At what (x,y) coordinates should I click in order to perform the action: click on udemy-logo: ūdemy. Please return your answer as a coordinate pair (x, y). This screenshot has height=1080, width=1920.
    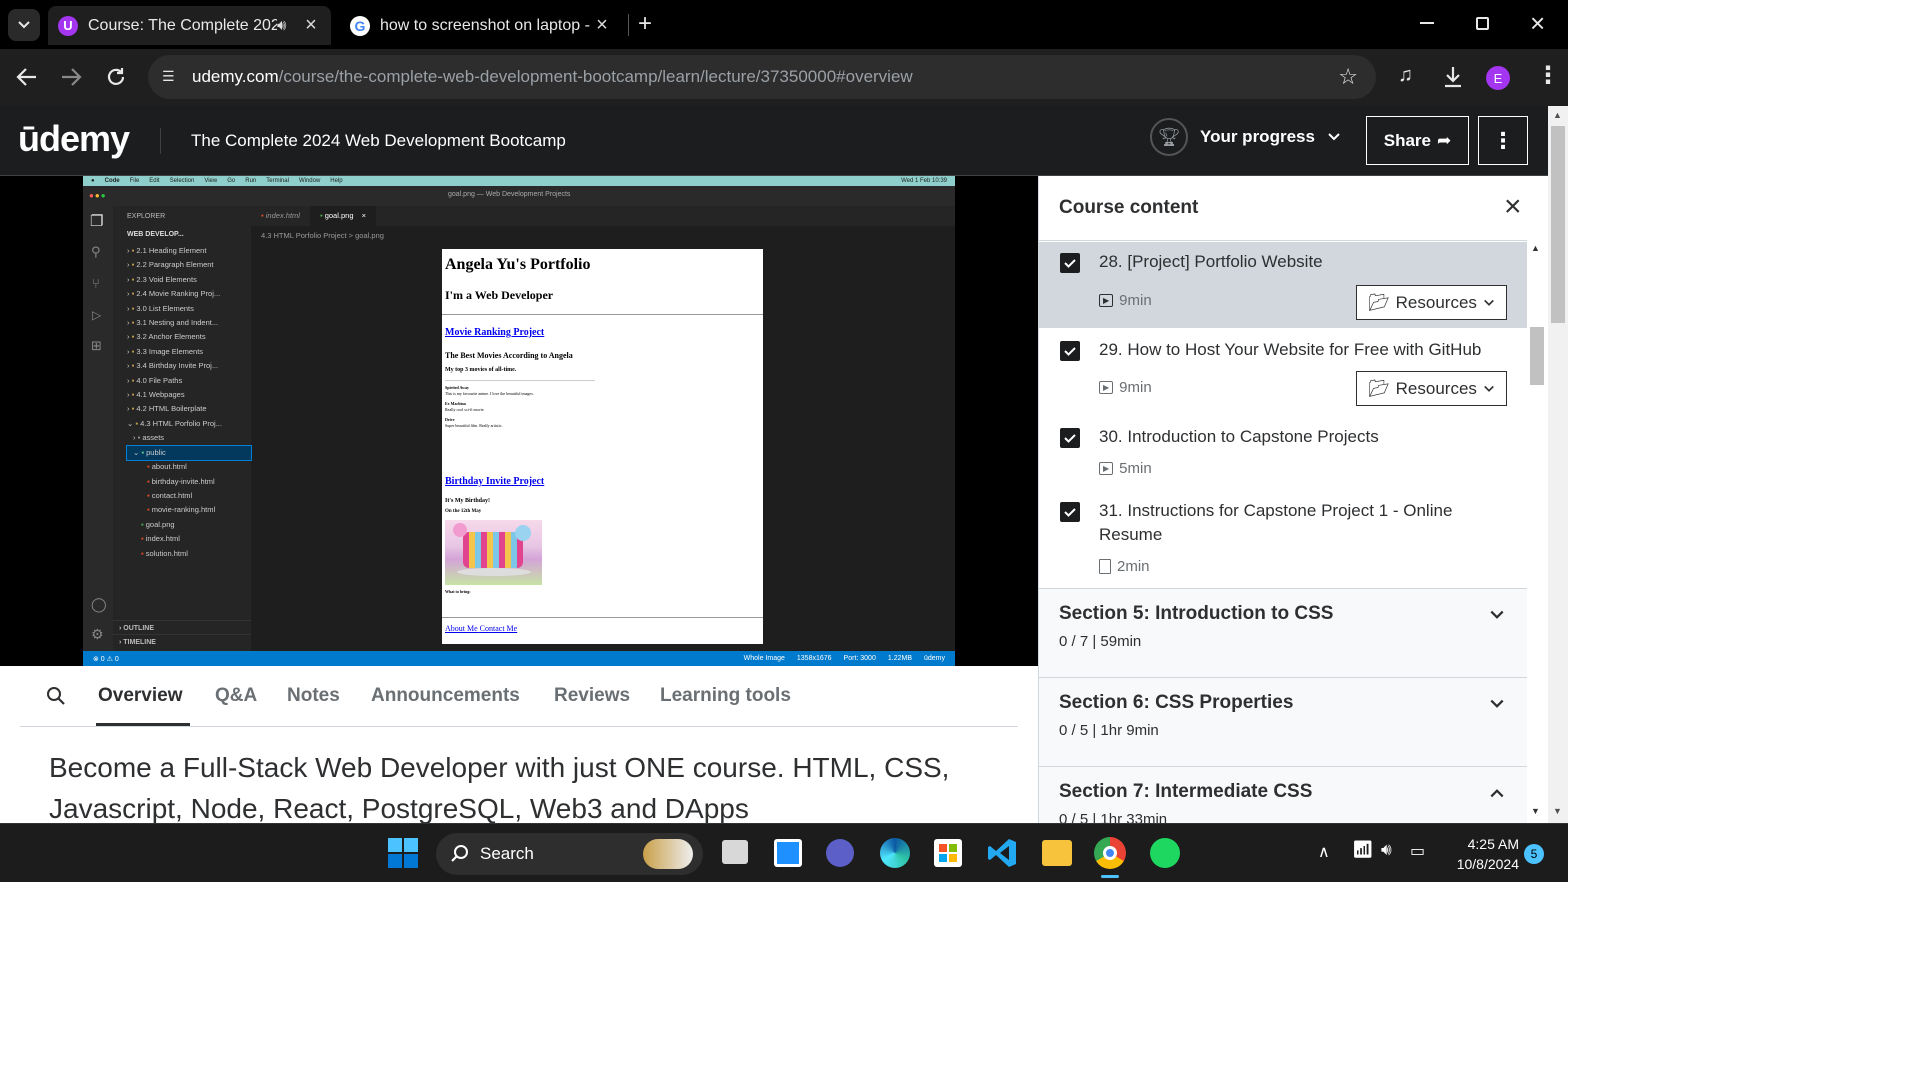
    Looking at the image, I should click on (74, 139).